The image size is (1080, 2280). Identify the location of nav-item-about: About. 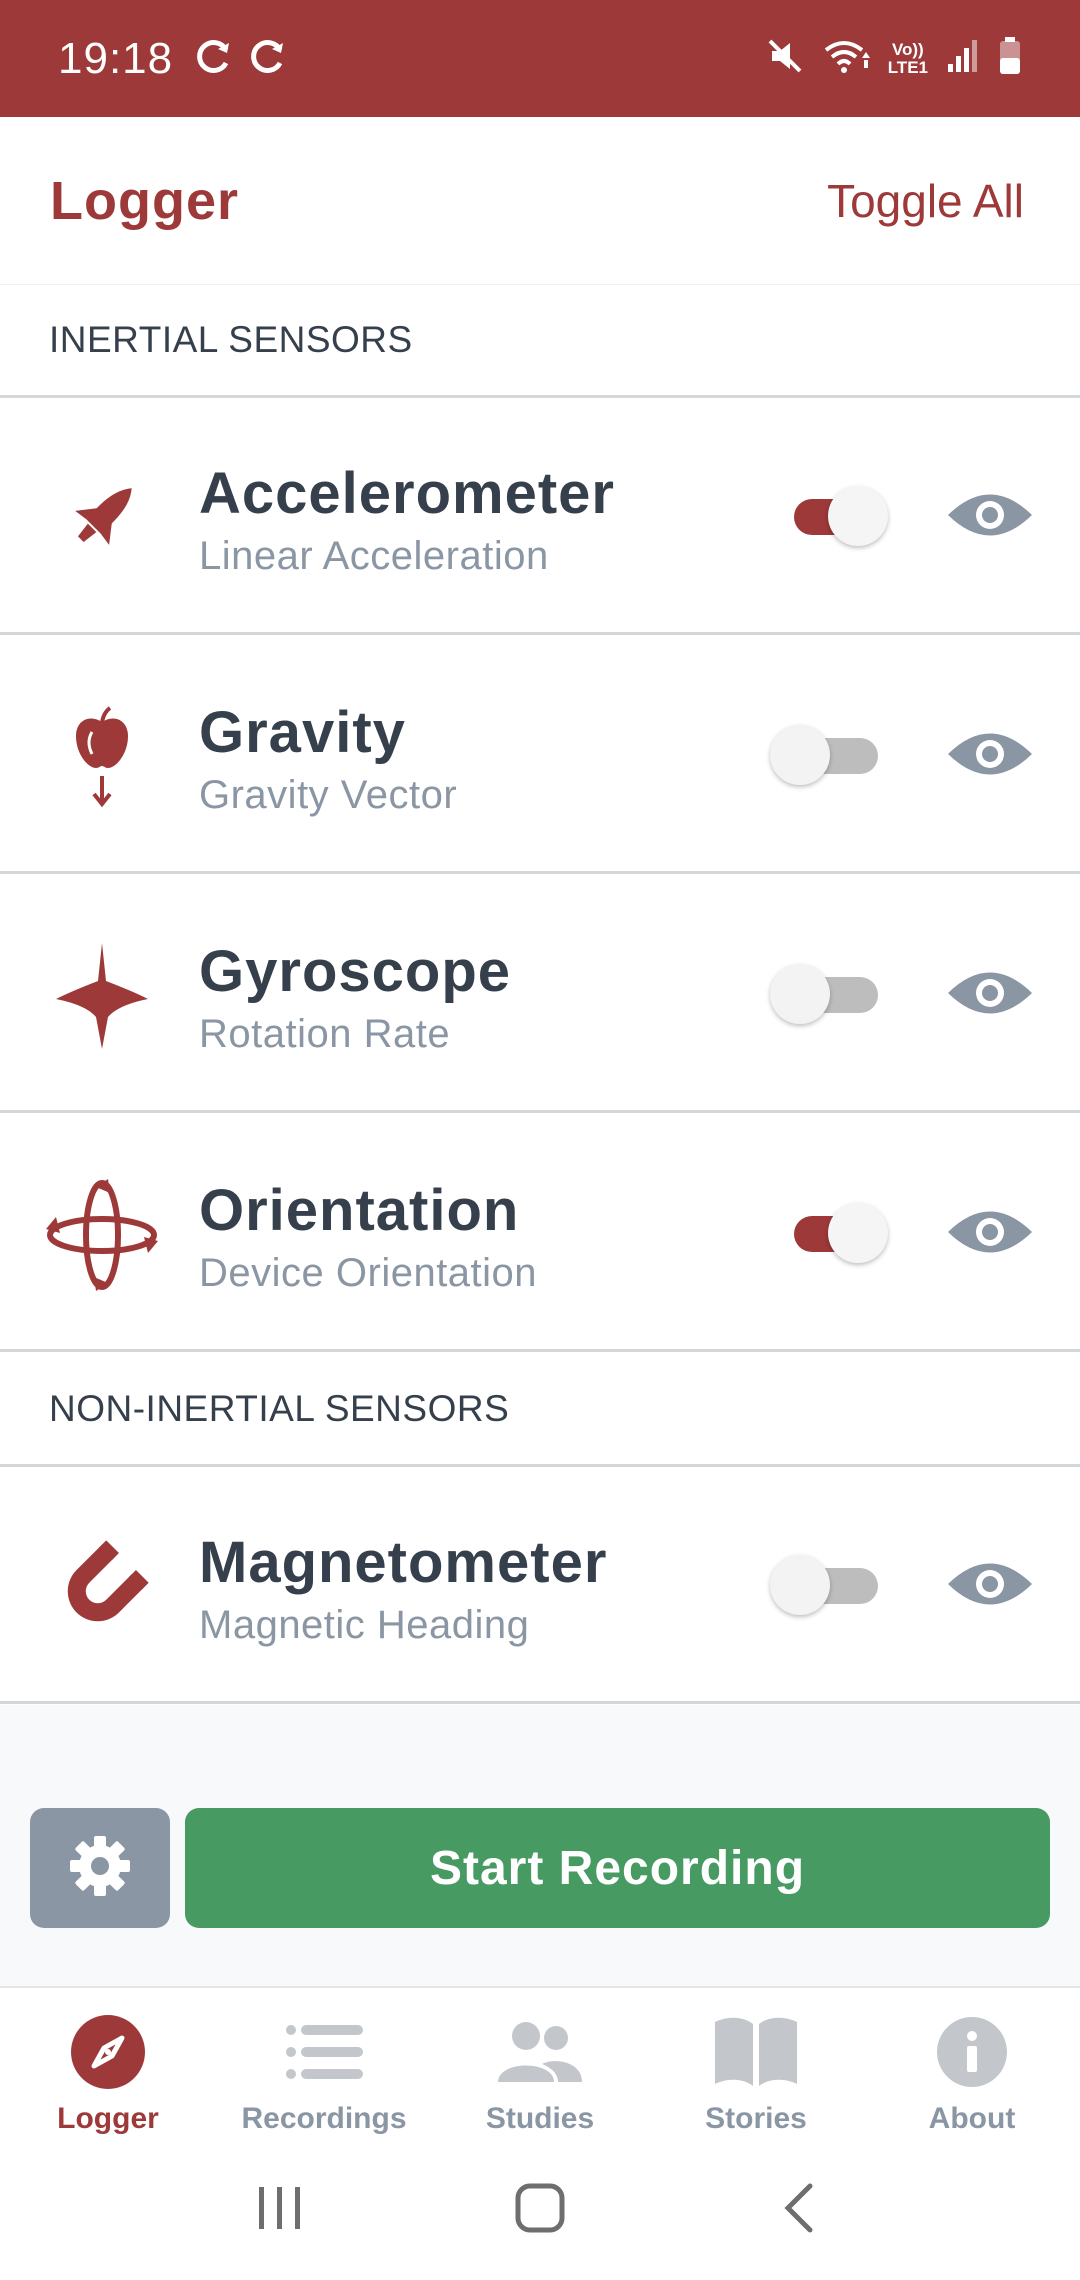
(972, 2065).